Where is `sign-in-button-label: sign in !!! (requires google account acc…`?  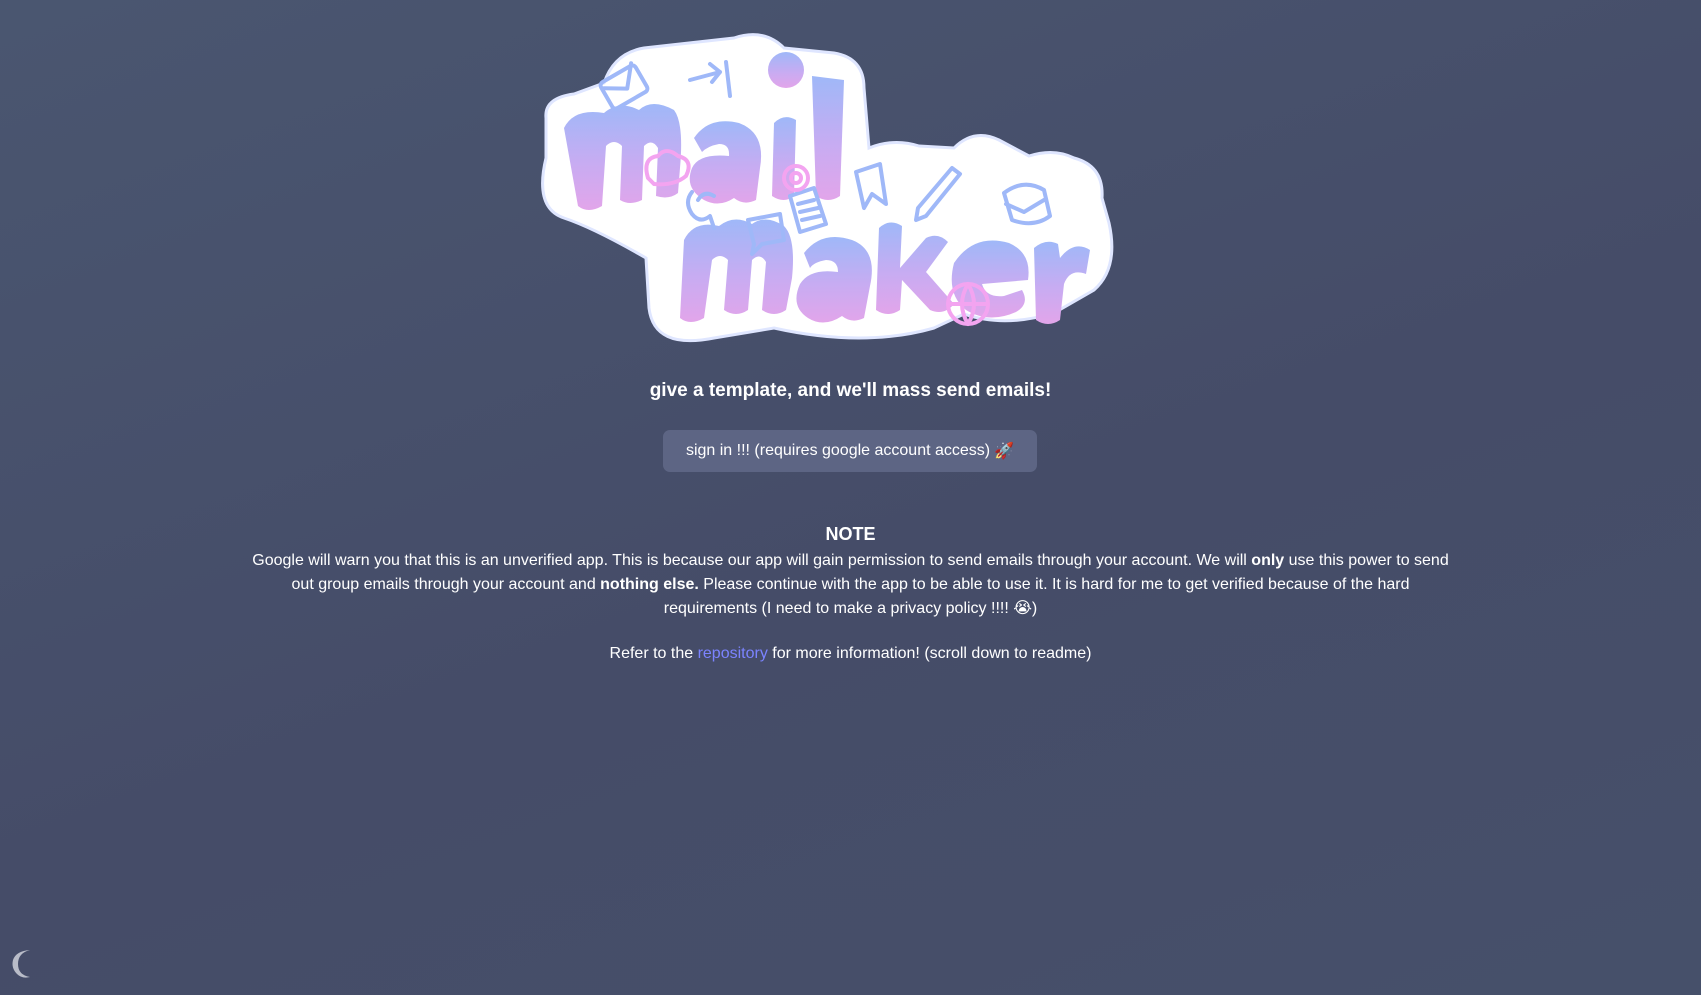
sign-in-button-label: sign in !!! (requires google account acc… is located at coordinates (838, 450).